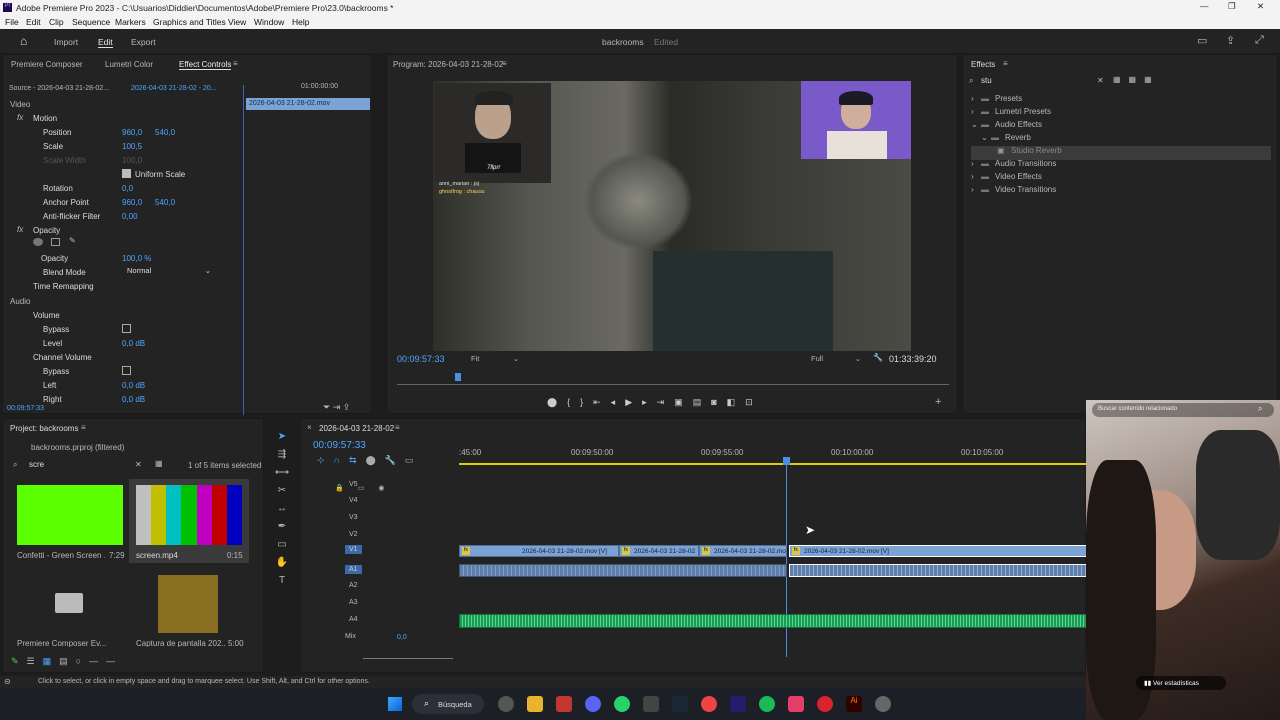  Describe the element at coordinates (659, 551) in the screenshot. I see `video-clip: fx 2026-04-03 21-28-02` at that location.